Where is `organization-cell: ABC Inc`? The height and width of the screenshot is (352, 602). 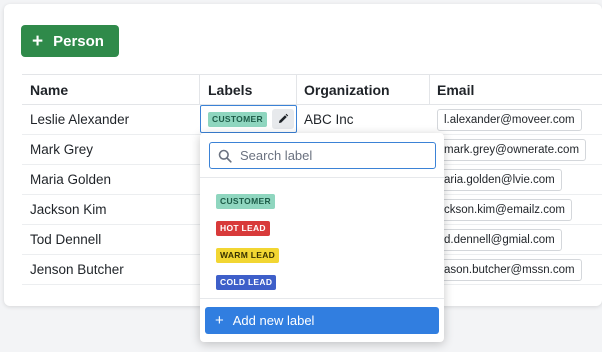
organization-cell: ABC Inc is located at coordinates (329, 119).